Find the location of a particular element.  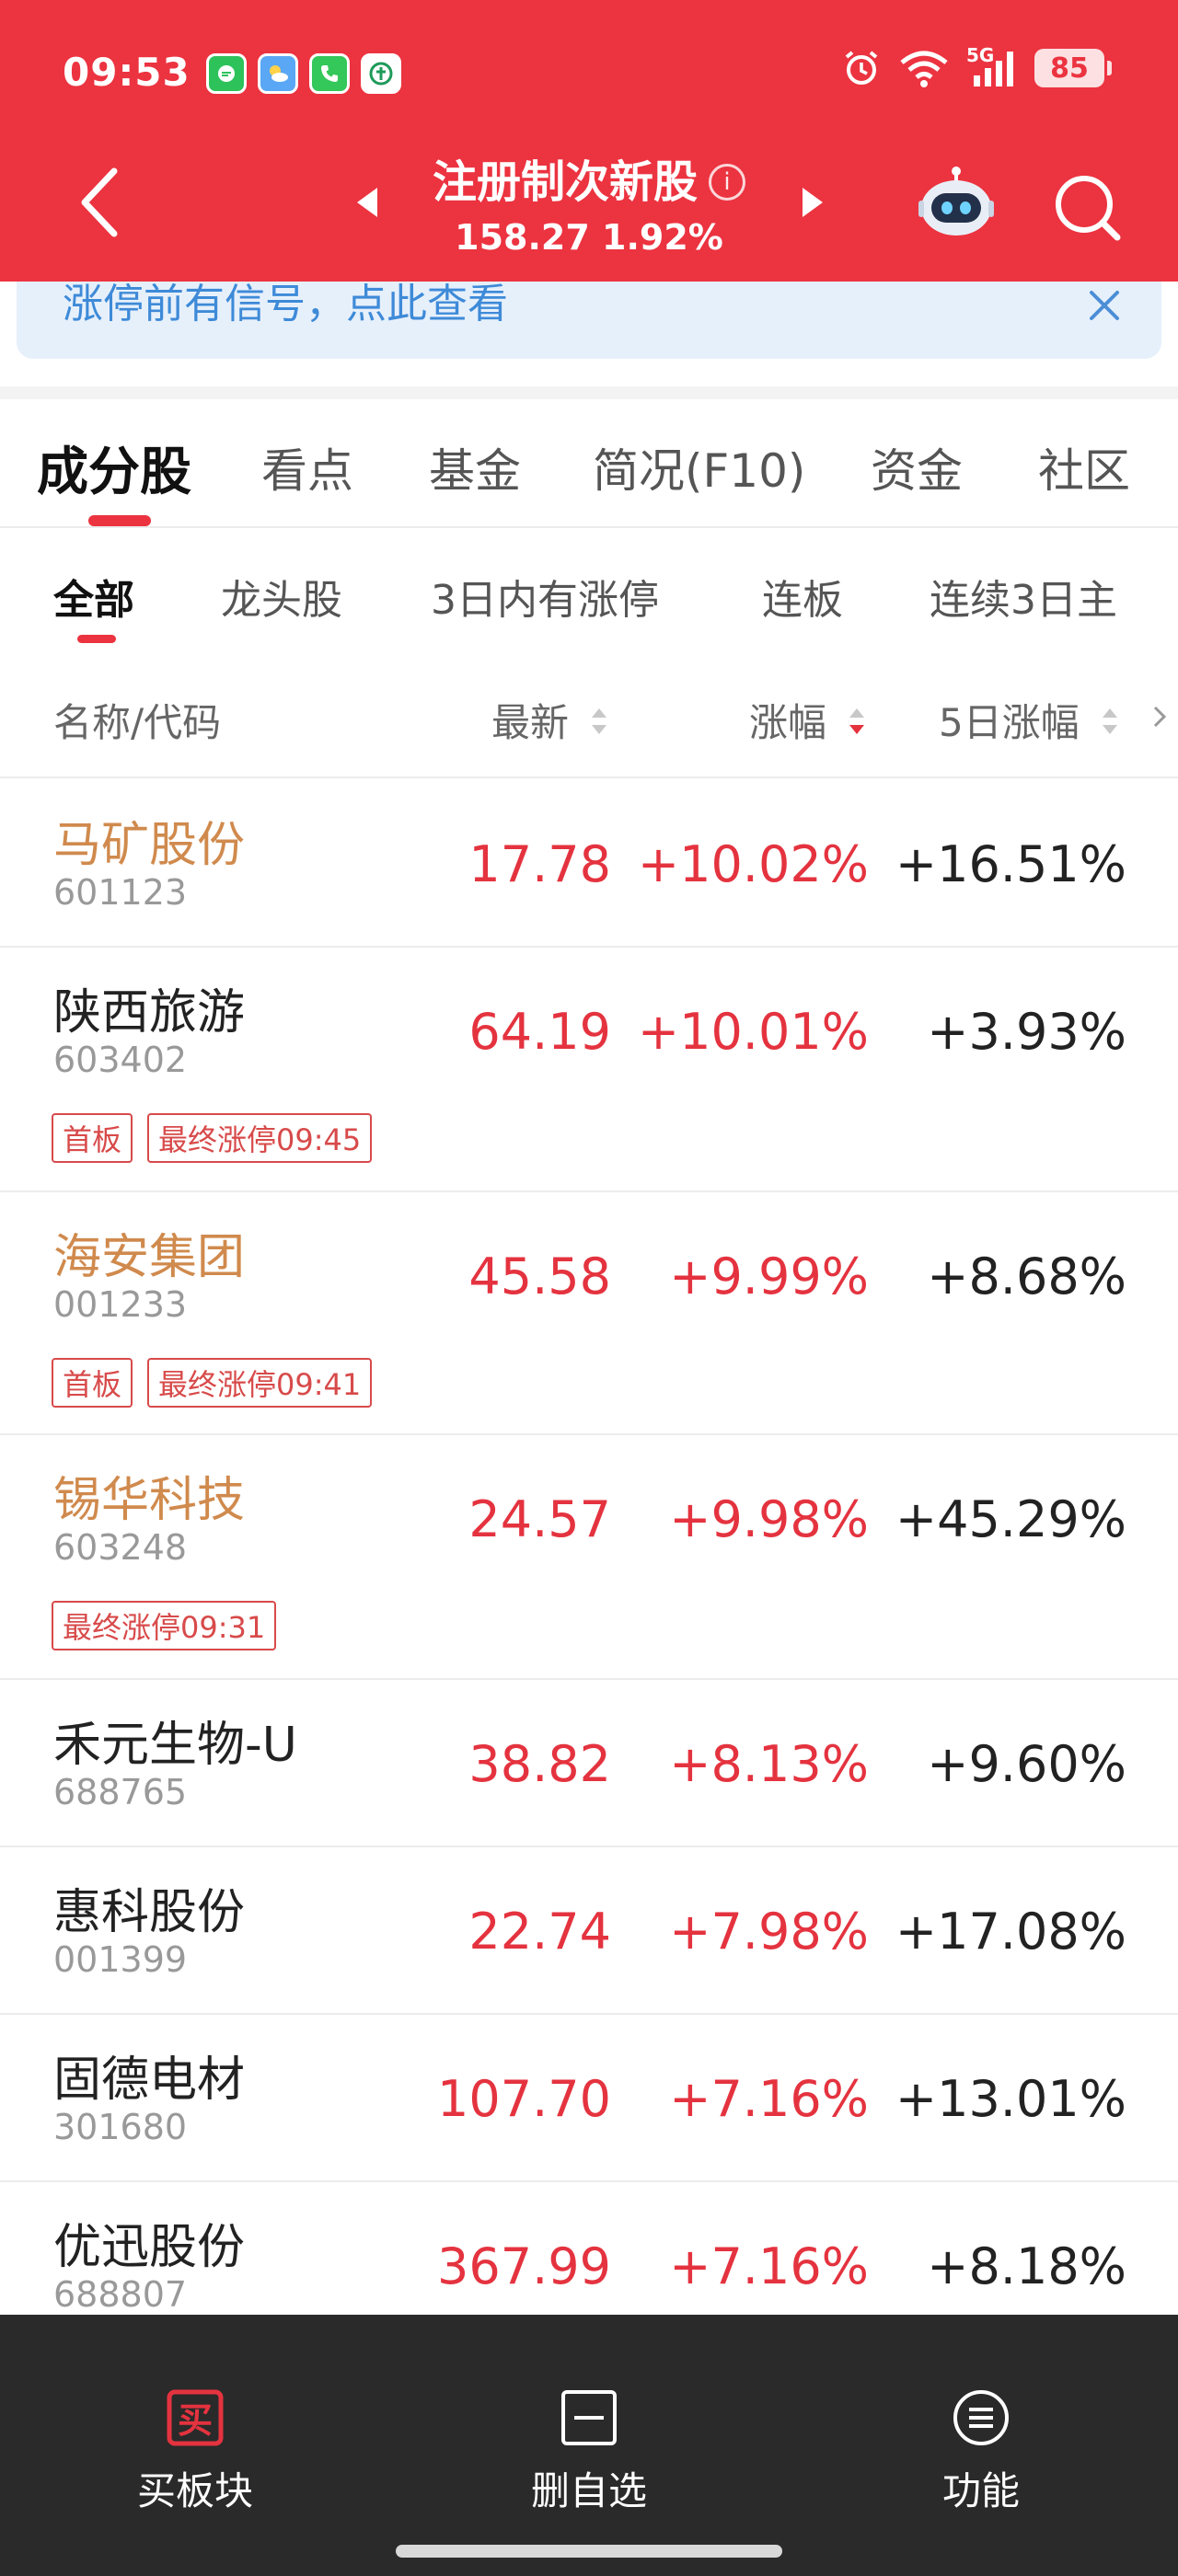

stock-change: +7.98% is located at coordinates (769, 1932).